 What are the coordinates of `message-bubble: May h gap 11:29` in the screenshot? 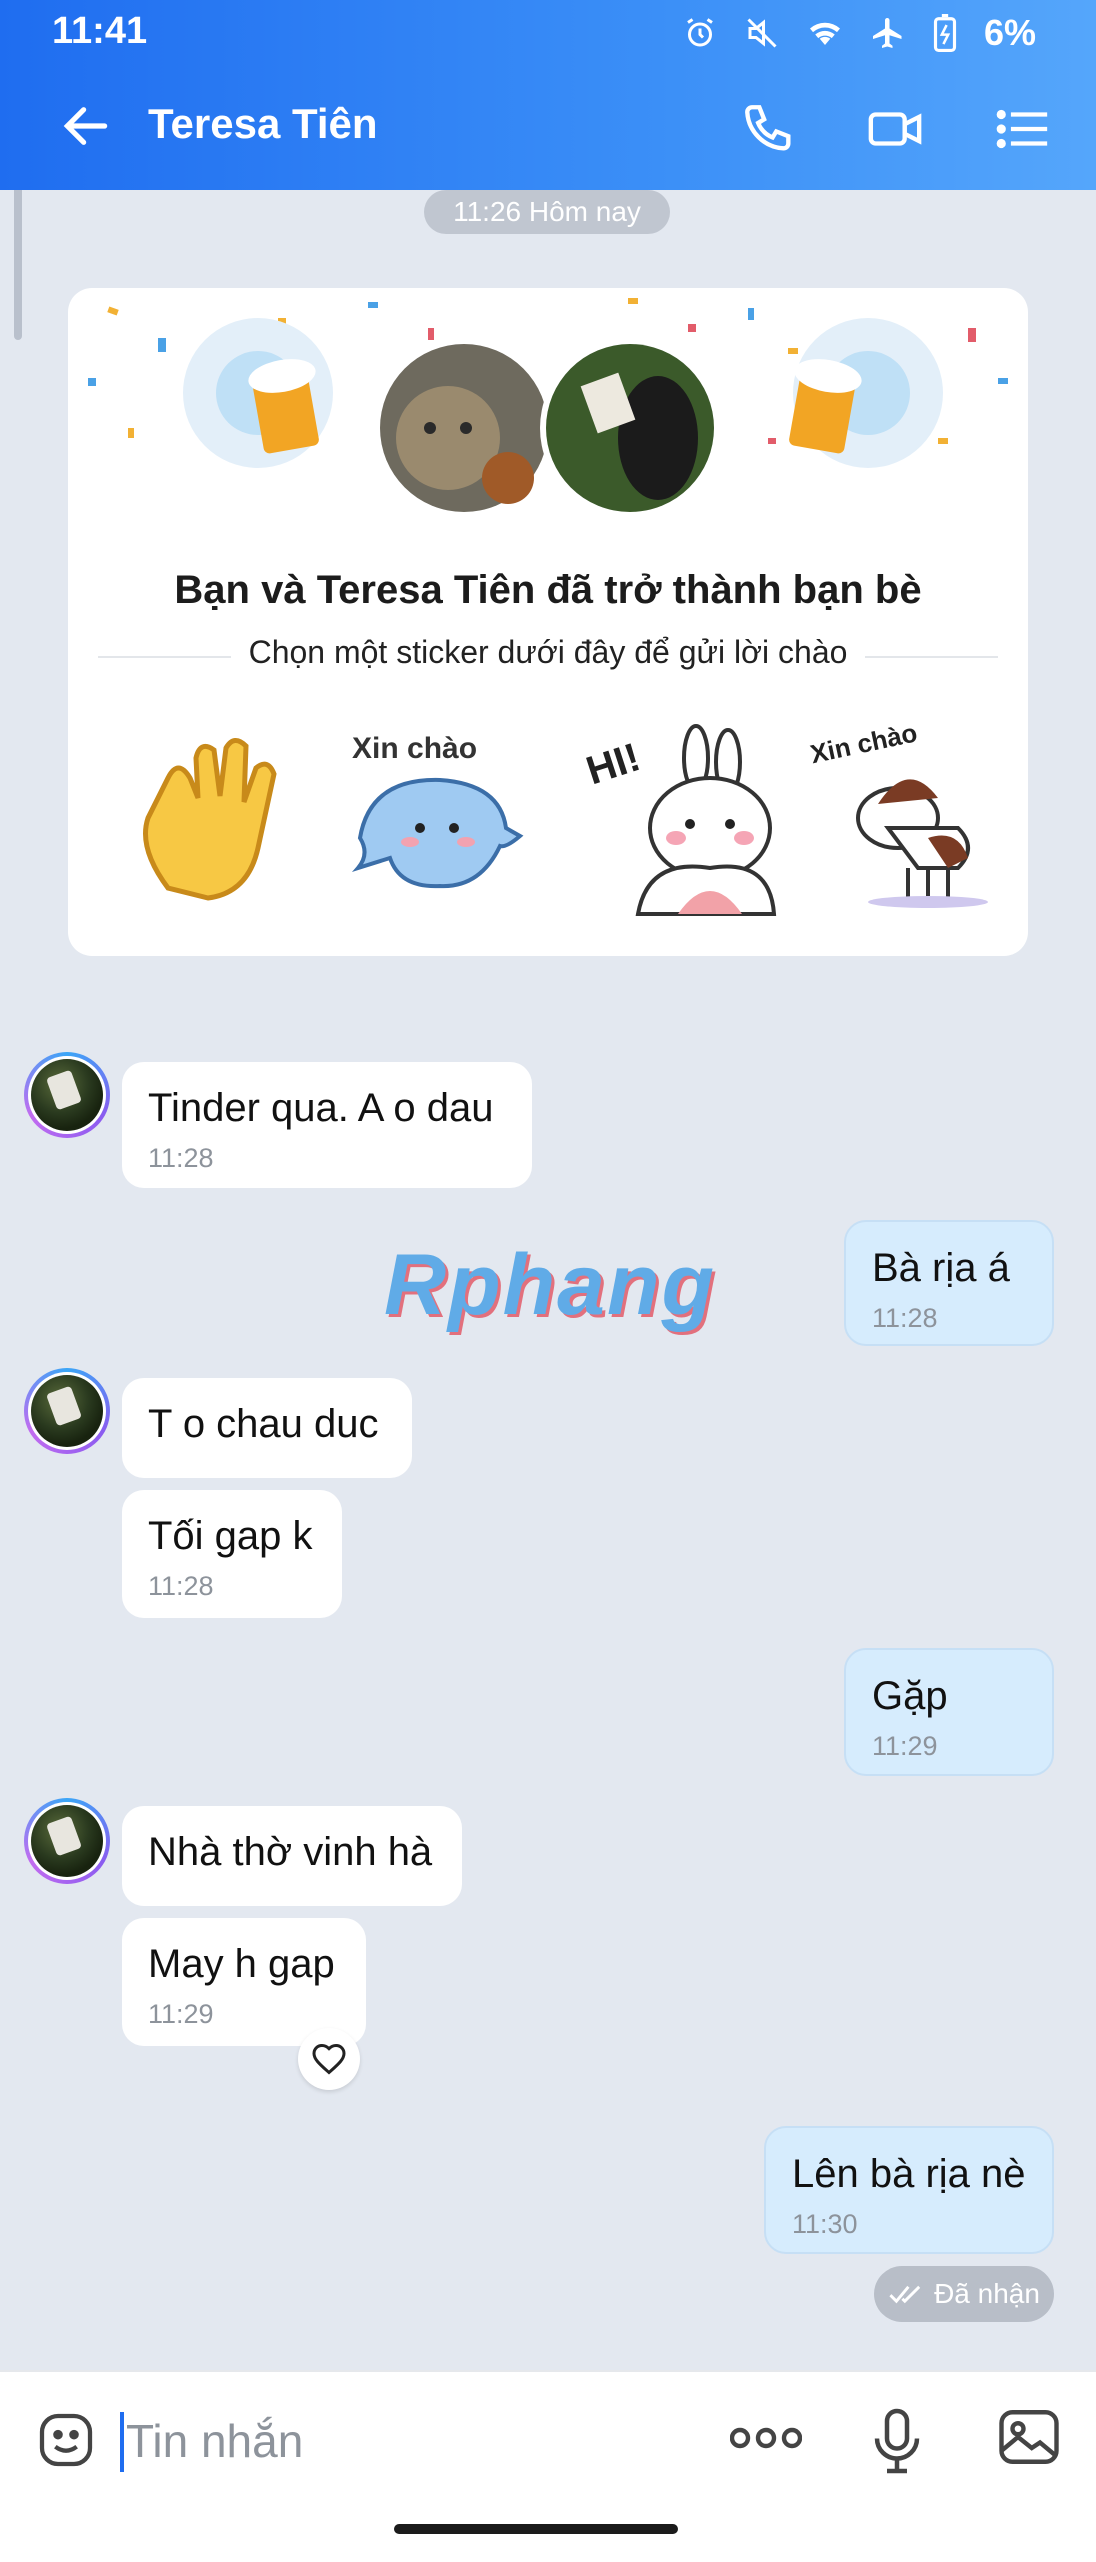 It's located at (244, 1982).